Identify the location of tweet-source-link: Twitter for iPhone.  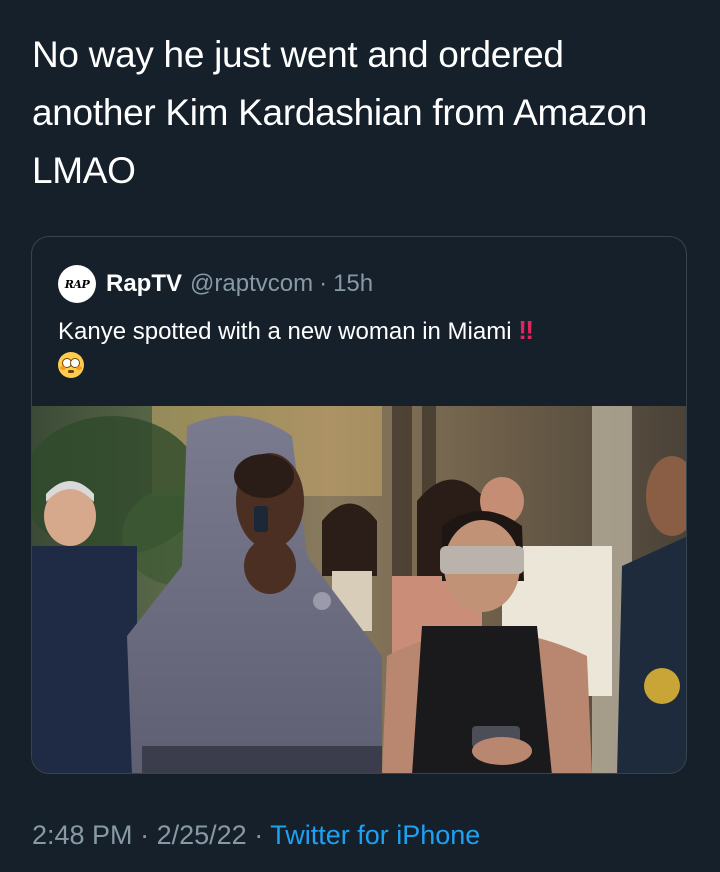
(375, 835).